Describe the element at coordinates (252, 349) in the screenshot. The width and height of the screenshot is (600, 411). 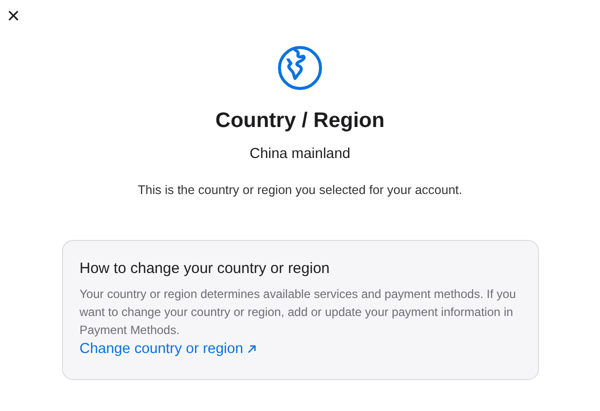
I see `external-arrow-icon` at that location.